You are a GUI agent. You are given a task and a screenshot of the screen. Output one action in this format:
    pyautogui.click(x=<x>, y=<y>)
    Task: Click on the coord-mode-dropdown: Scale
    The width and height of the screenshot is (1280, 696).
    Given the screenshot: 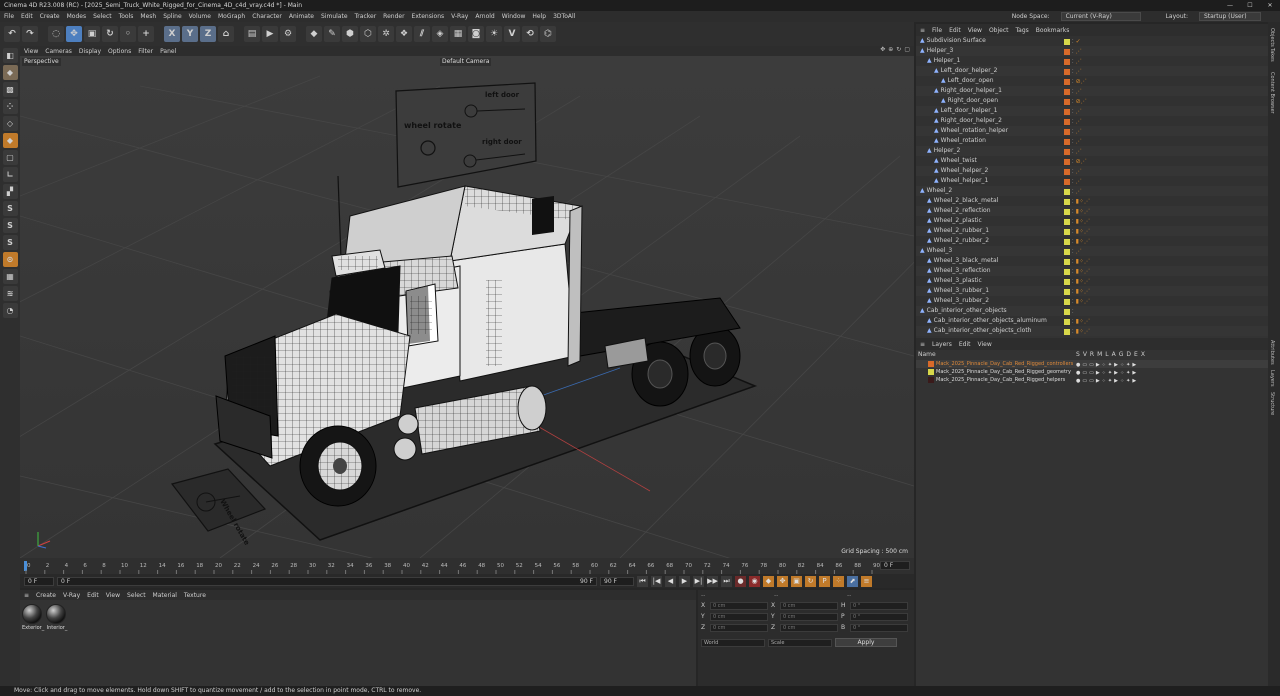 What is the action you would take?
    pyautogui.click(x=800, y=642)
    